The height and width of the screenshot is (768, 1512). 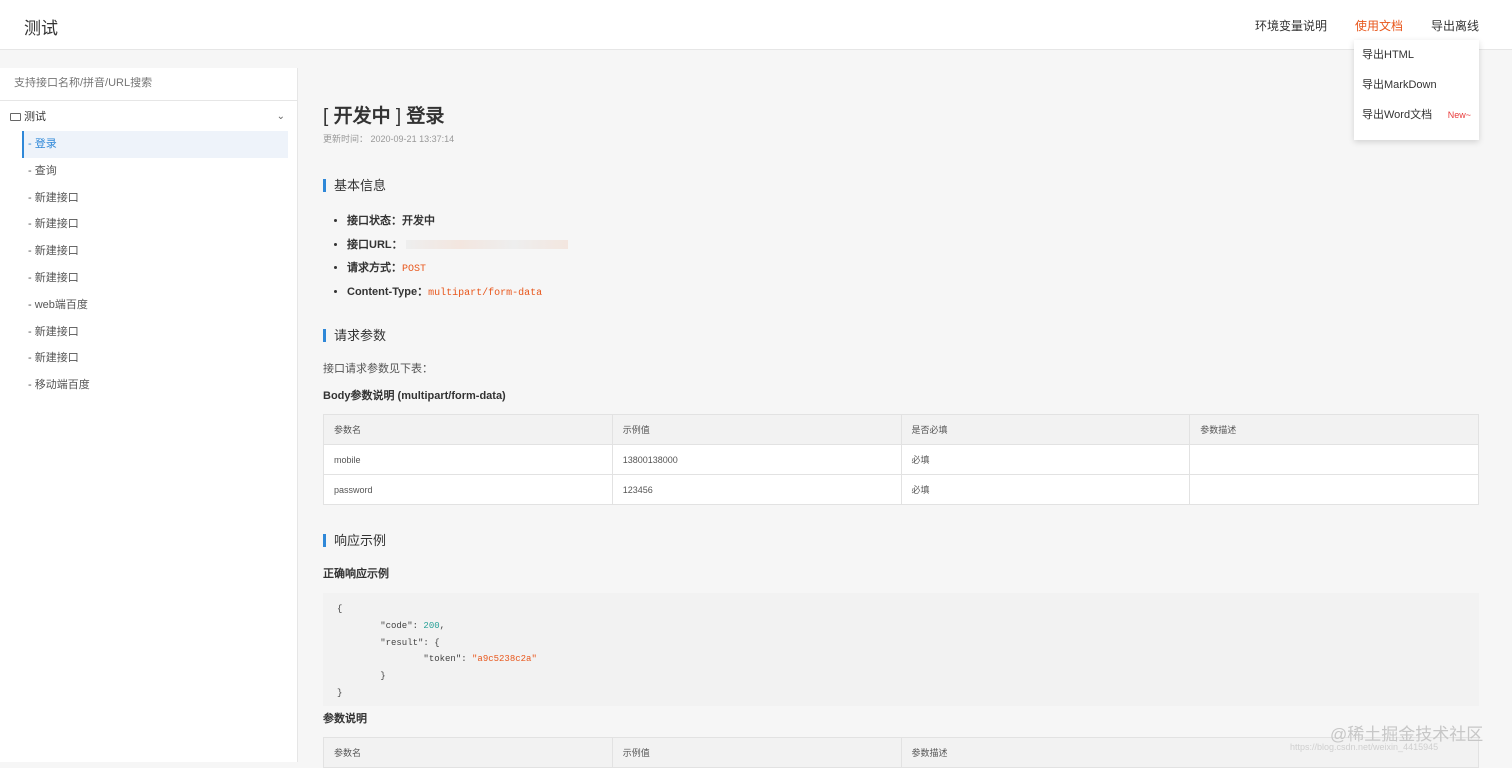 I want to click on nav-usage-docs: 使用文档, so click(x=1379, y=25).